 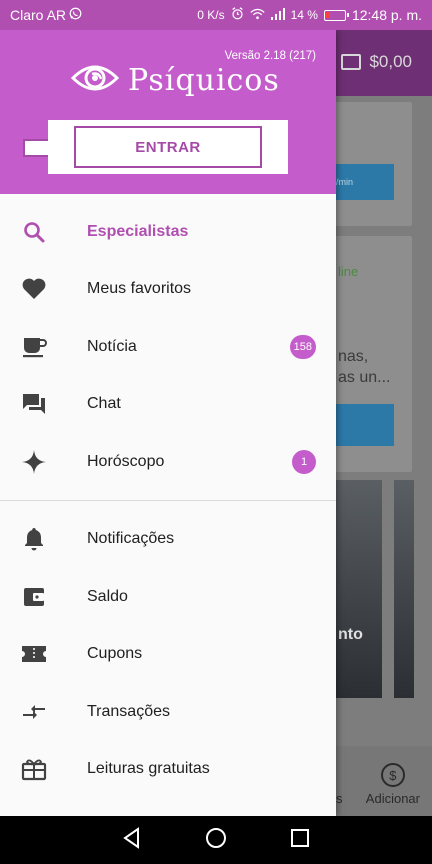 I want to click on login-button: ENTRAR, so click(x=168, y=147).